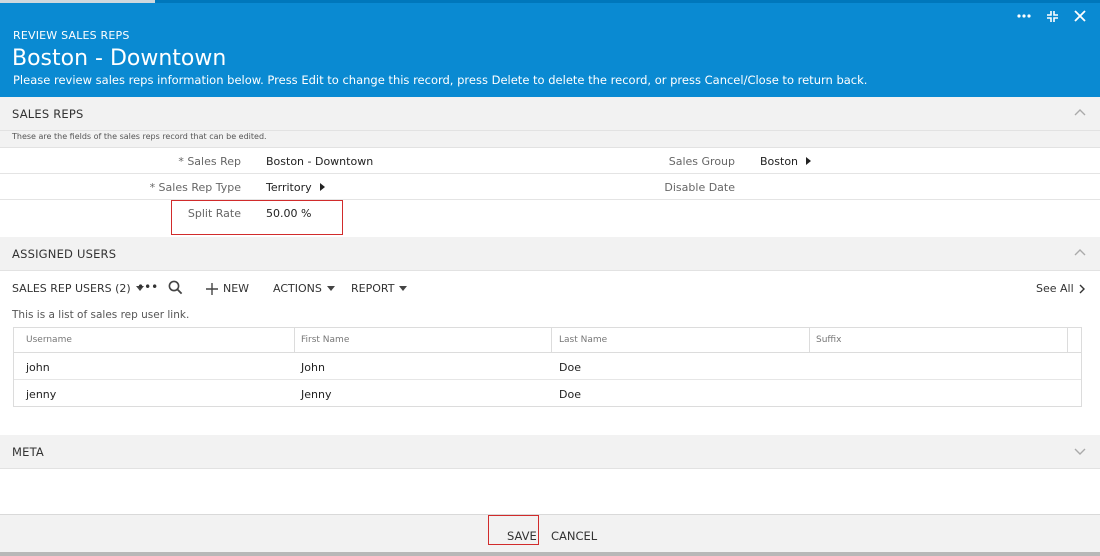 This screenshot has height=556, width=1100. Describe the element at coordinates (316, 394) in the screenshot. I see `cell-first-name: Jenny` at that location.